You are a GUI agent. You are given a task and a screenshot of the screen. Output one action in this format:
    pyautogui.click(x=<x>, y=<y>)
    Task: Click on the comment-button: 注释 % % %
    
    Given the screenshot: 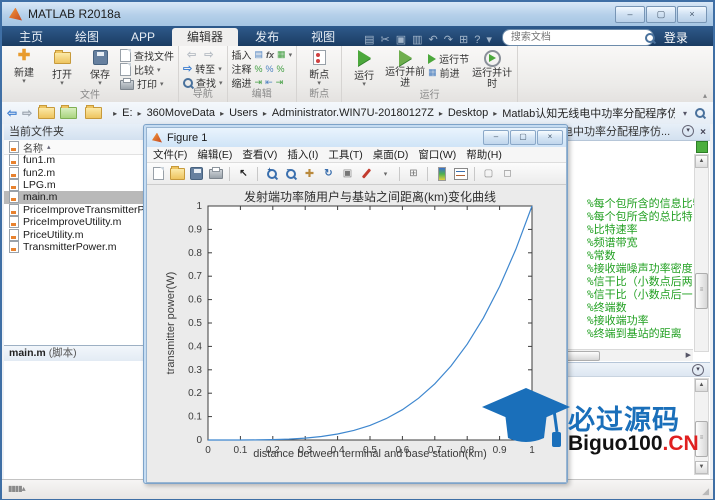 What is the action you would take?
    pyautogui.click(x=258, y=69)
    